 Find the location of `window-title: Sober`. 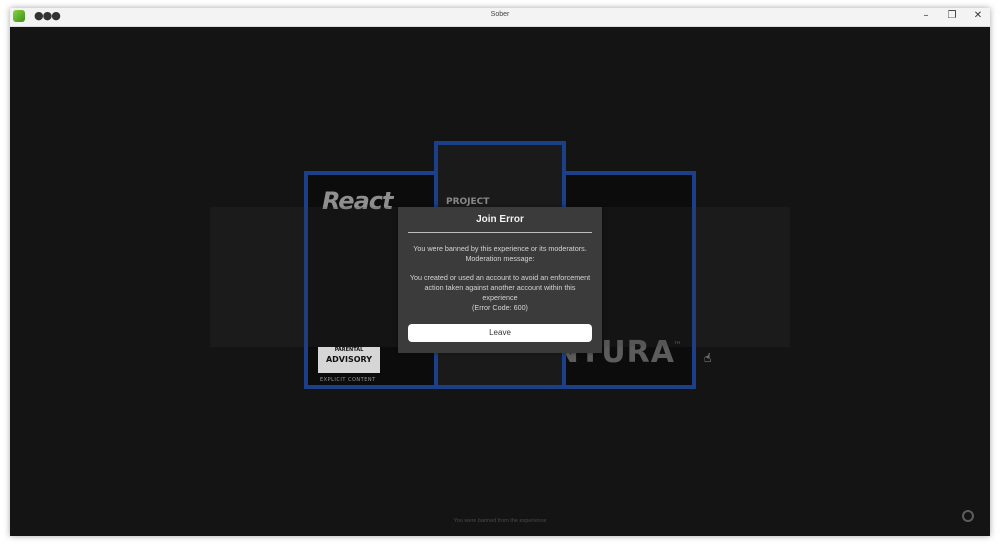

window-title: Sober is located at coordinates (500, 14).